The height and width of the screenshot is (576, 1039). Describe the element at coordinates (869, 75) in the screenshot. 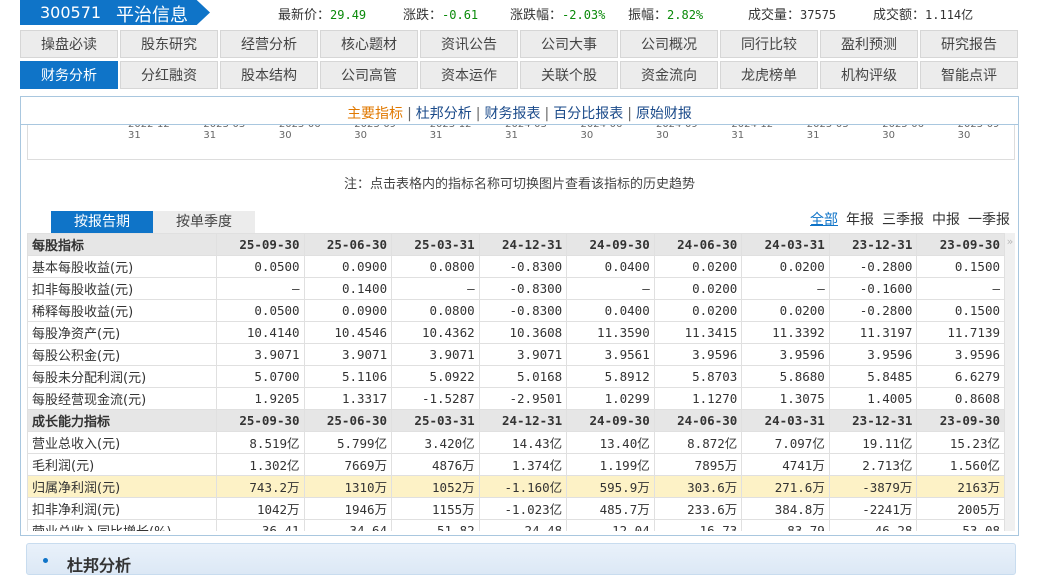

I see `nav-tab: 机构评级` at that location.